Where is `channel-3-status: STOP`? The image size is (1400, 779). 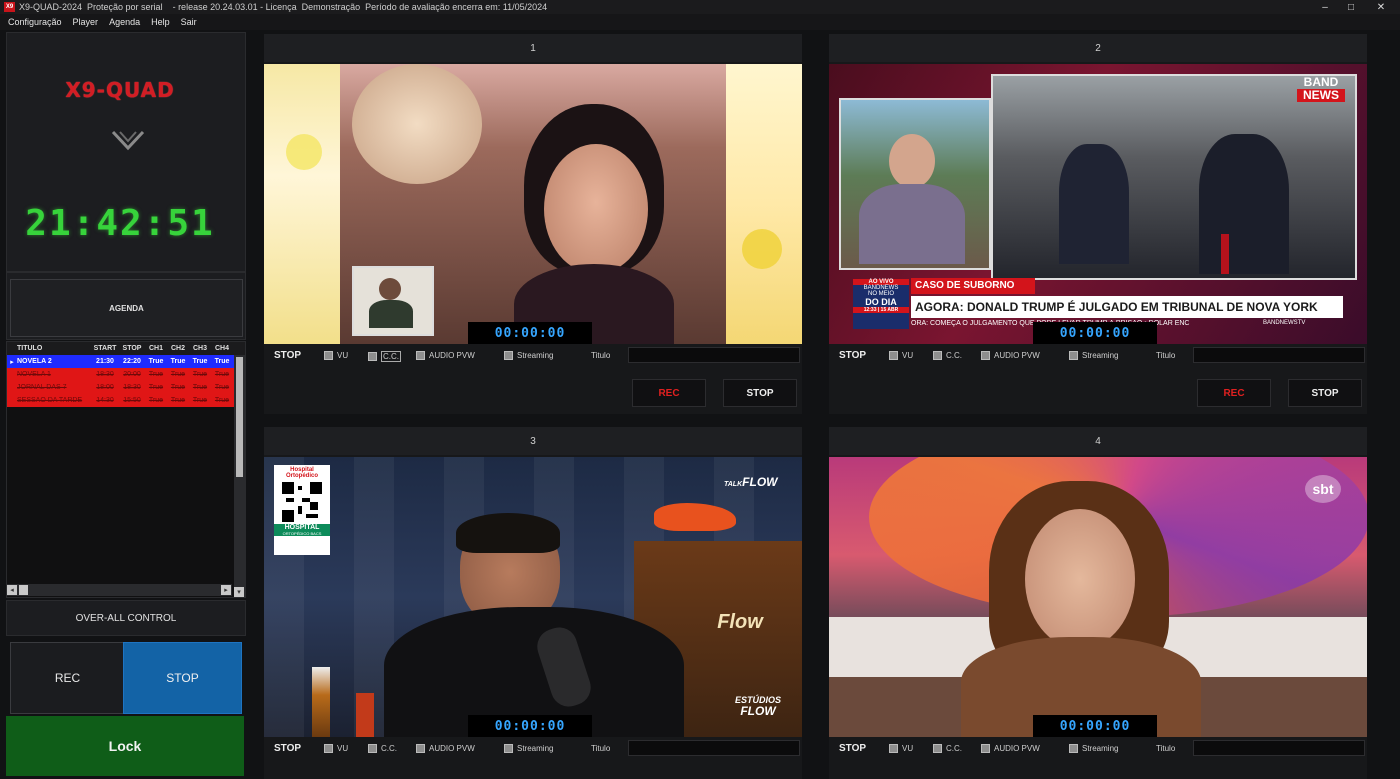
channel-3-status: STOP is located at coordinates (288, 748).